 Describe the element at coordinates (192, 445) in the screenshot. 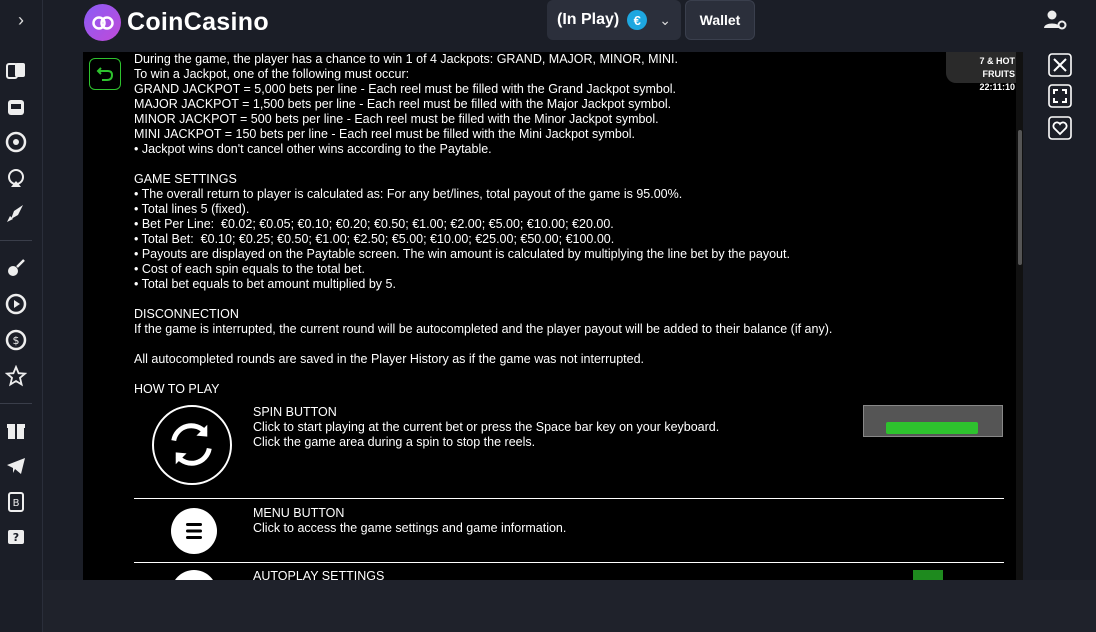

I see `spin-button-icon` at that location.